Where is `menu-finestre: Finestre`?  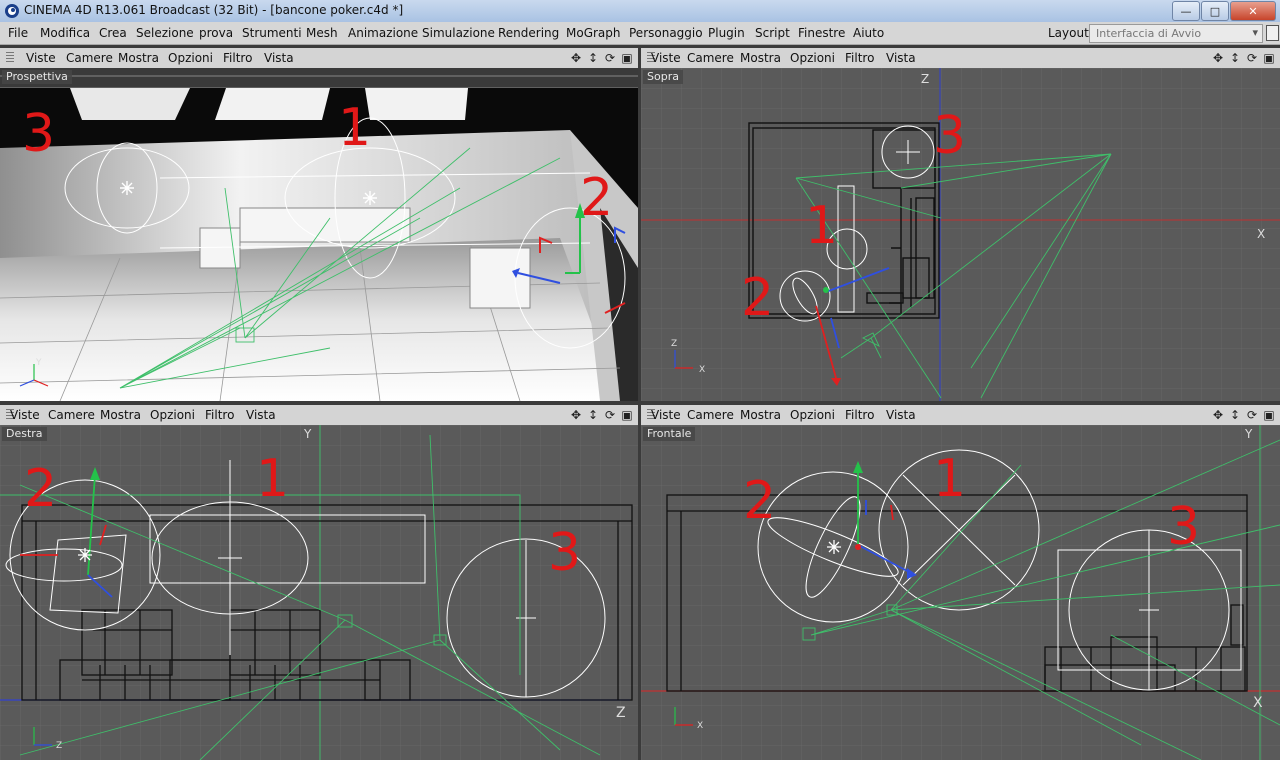
menu-finestre: Finestre is located at coordinates (821, 33).